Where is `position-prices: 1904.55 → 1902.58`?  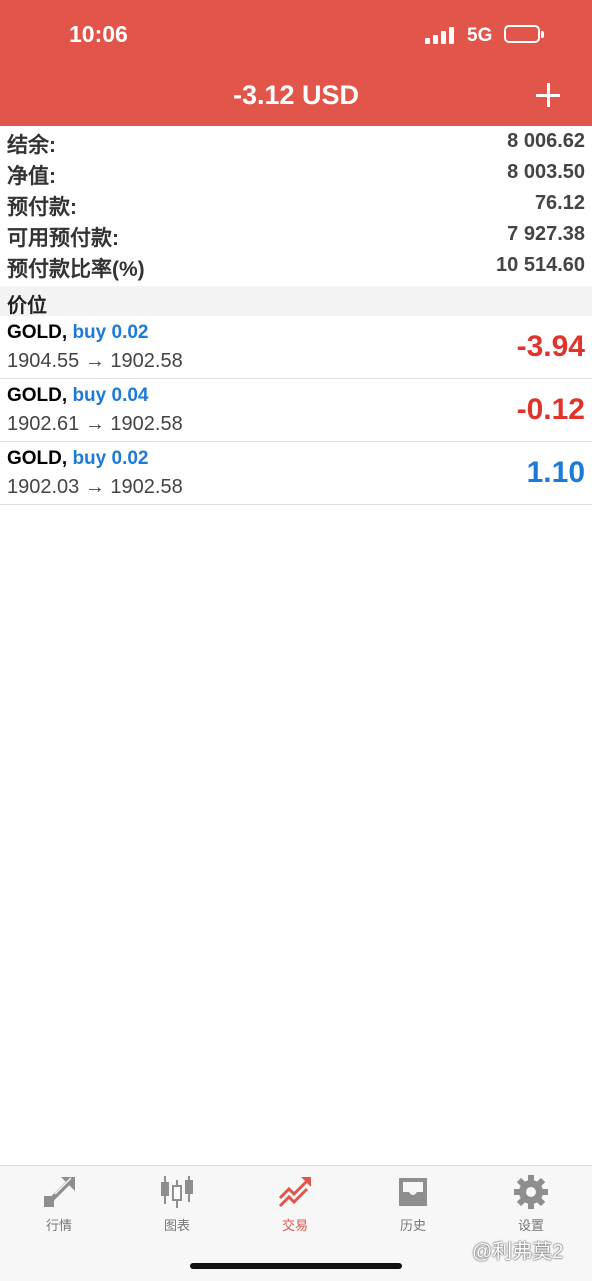
position-prices: 1904.55 → 1902.58 is located at coordinates (95, 361).